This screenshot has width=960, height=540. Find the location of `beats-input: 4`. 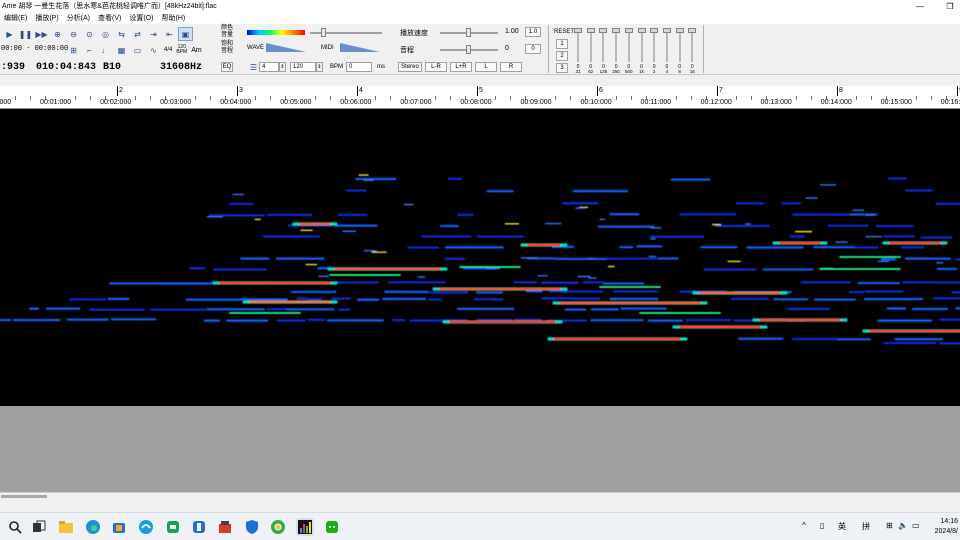

beats-input: 4 is located at coordinates (269, 67).